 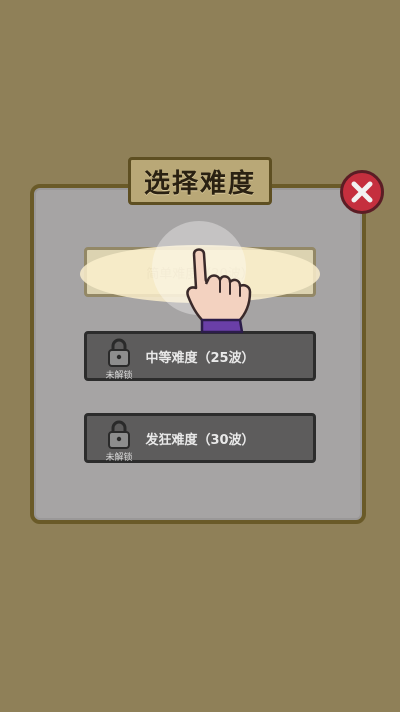 I want to click on medium-difficulty-label: 中等难度（25波）, so click(x=200, y=358).